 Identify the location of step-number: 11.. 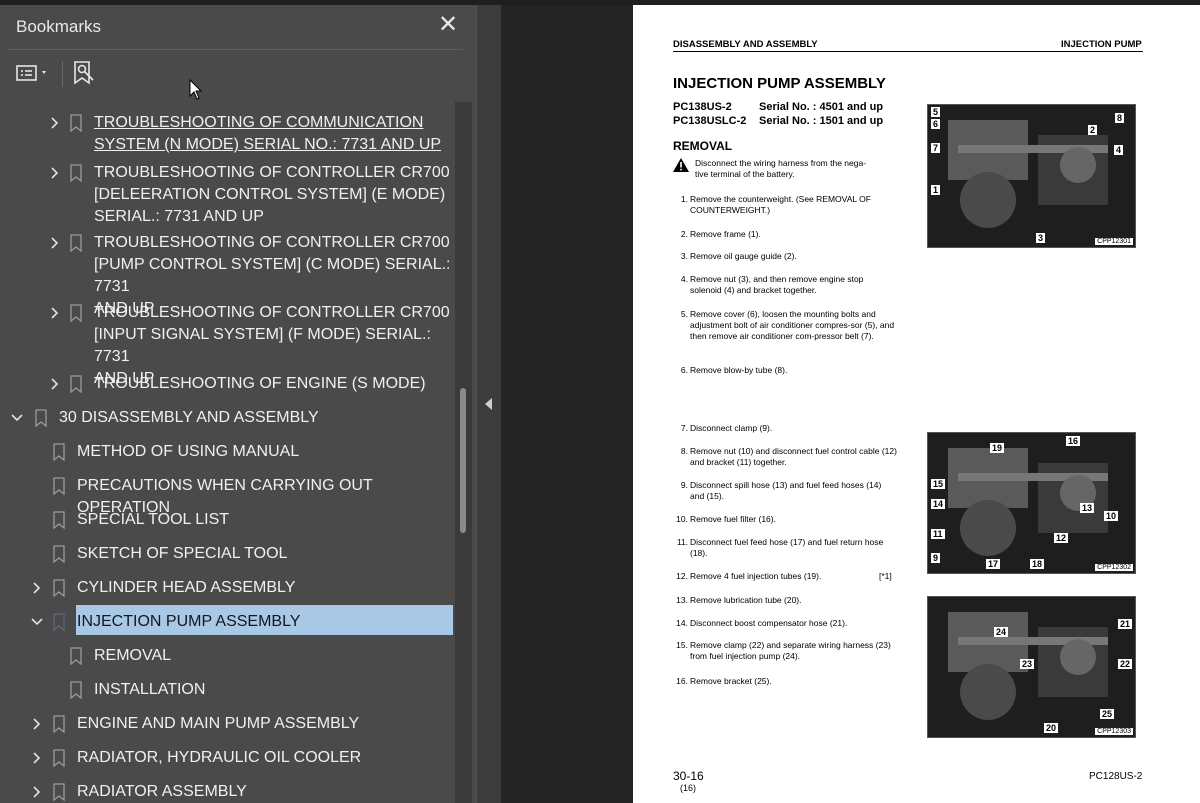
(682, 542).